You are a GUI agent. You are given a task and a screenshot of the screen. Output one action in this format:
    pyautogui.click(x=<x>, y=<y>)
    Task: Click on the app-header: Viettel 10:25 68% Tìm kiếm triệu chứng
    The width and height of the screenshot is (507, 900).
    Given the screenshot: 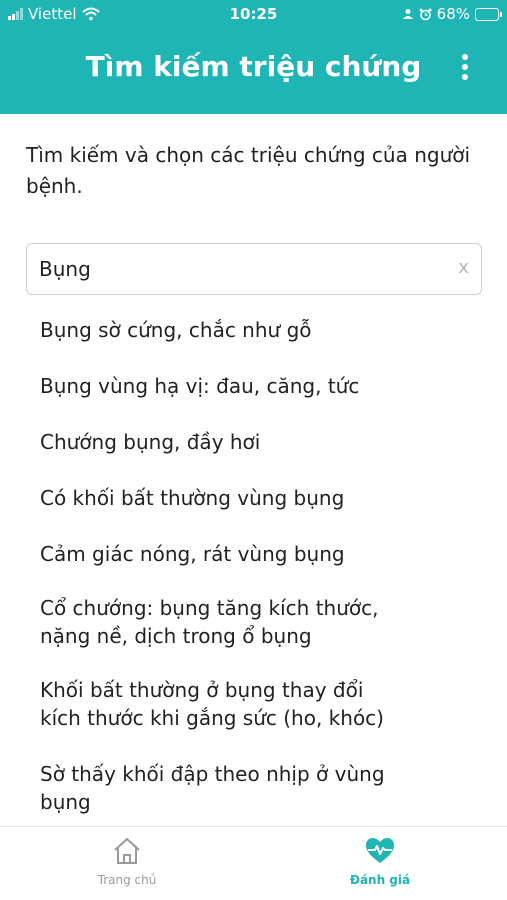 What is the action you would take?
    pyautogui.click(x=253, y=57)
    